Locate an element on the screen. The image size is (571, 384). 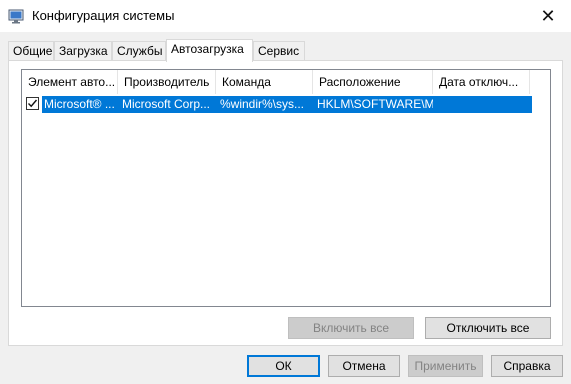
enable-all-button: Включить все is located at coordinates (351, 328).